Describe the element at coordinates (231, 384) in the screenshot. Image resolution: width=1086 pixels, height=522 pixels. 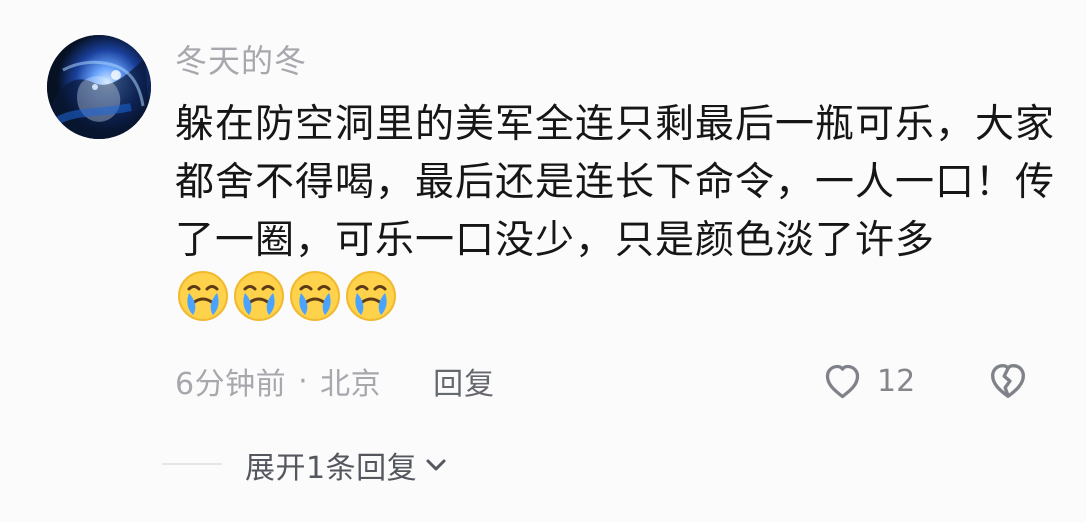
I see `comment-time: 6分钟前` at that location.